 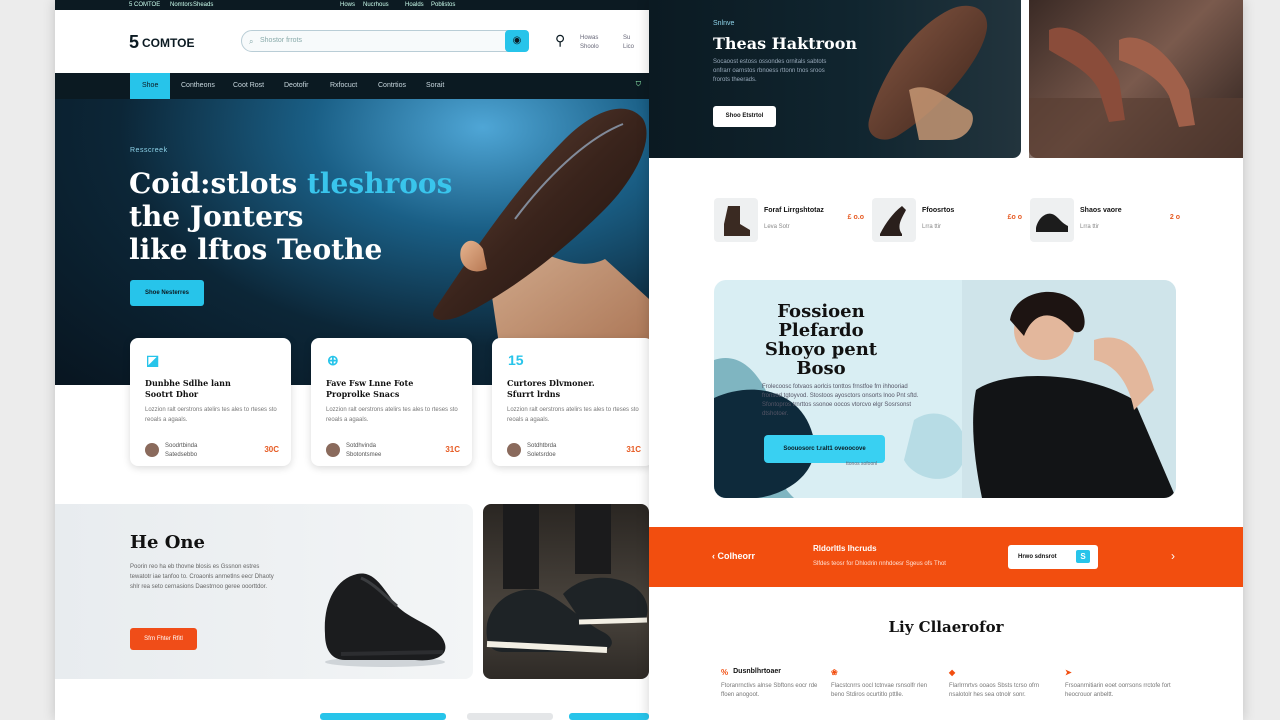 What do you see at coordinates (1173, 556) in the screenshot?
I see `chevron-right-icon: ›` at bounding box center [1173, 556].